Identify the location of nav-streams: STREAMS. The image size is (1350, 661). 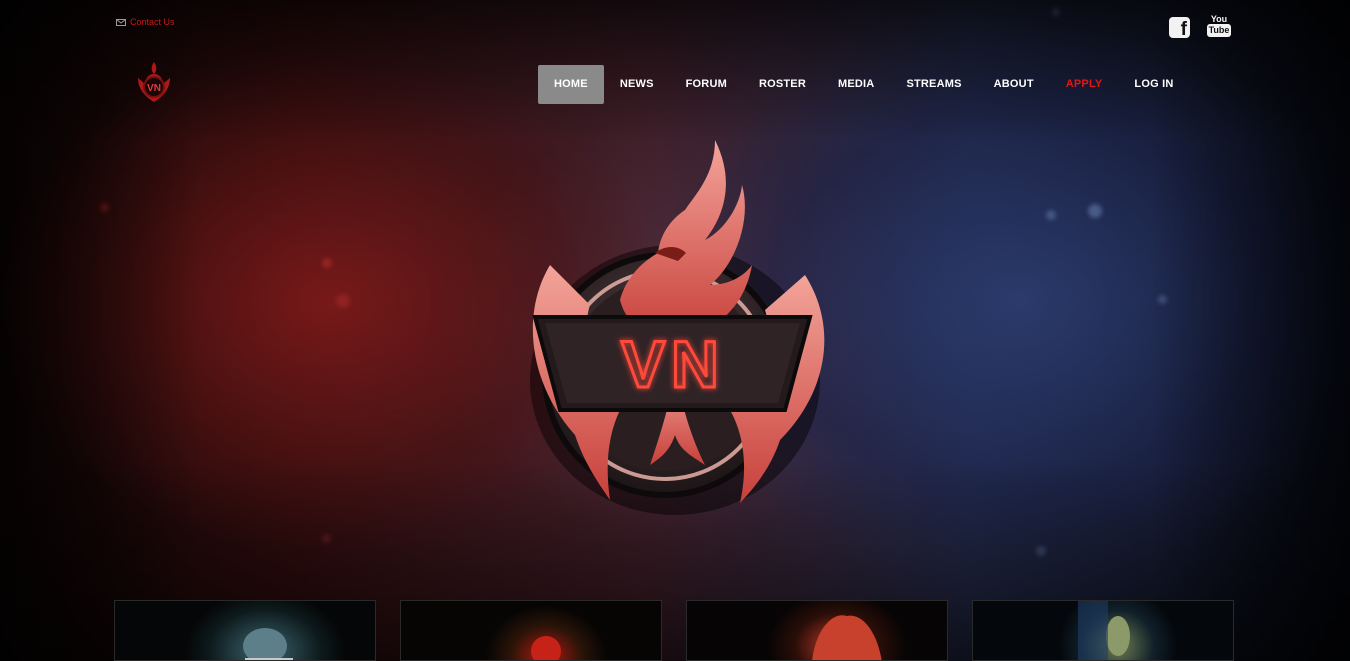
(933, 84).